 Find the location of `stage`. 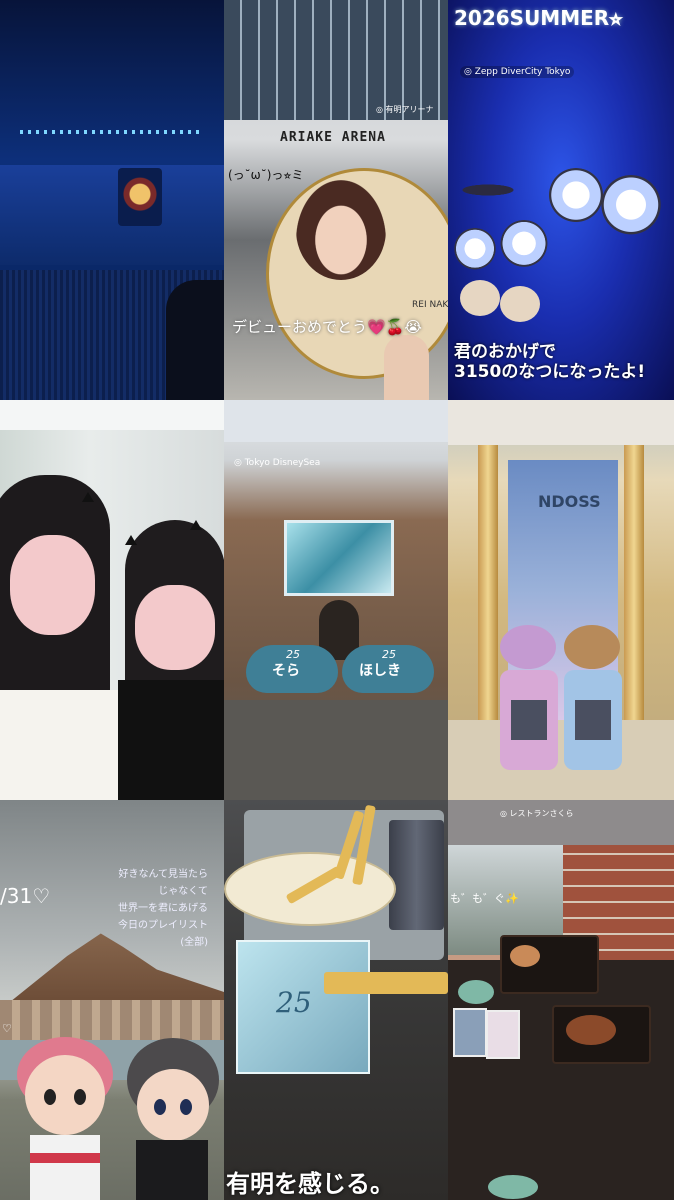

stage is located at coordinates (112, 215).